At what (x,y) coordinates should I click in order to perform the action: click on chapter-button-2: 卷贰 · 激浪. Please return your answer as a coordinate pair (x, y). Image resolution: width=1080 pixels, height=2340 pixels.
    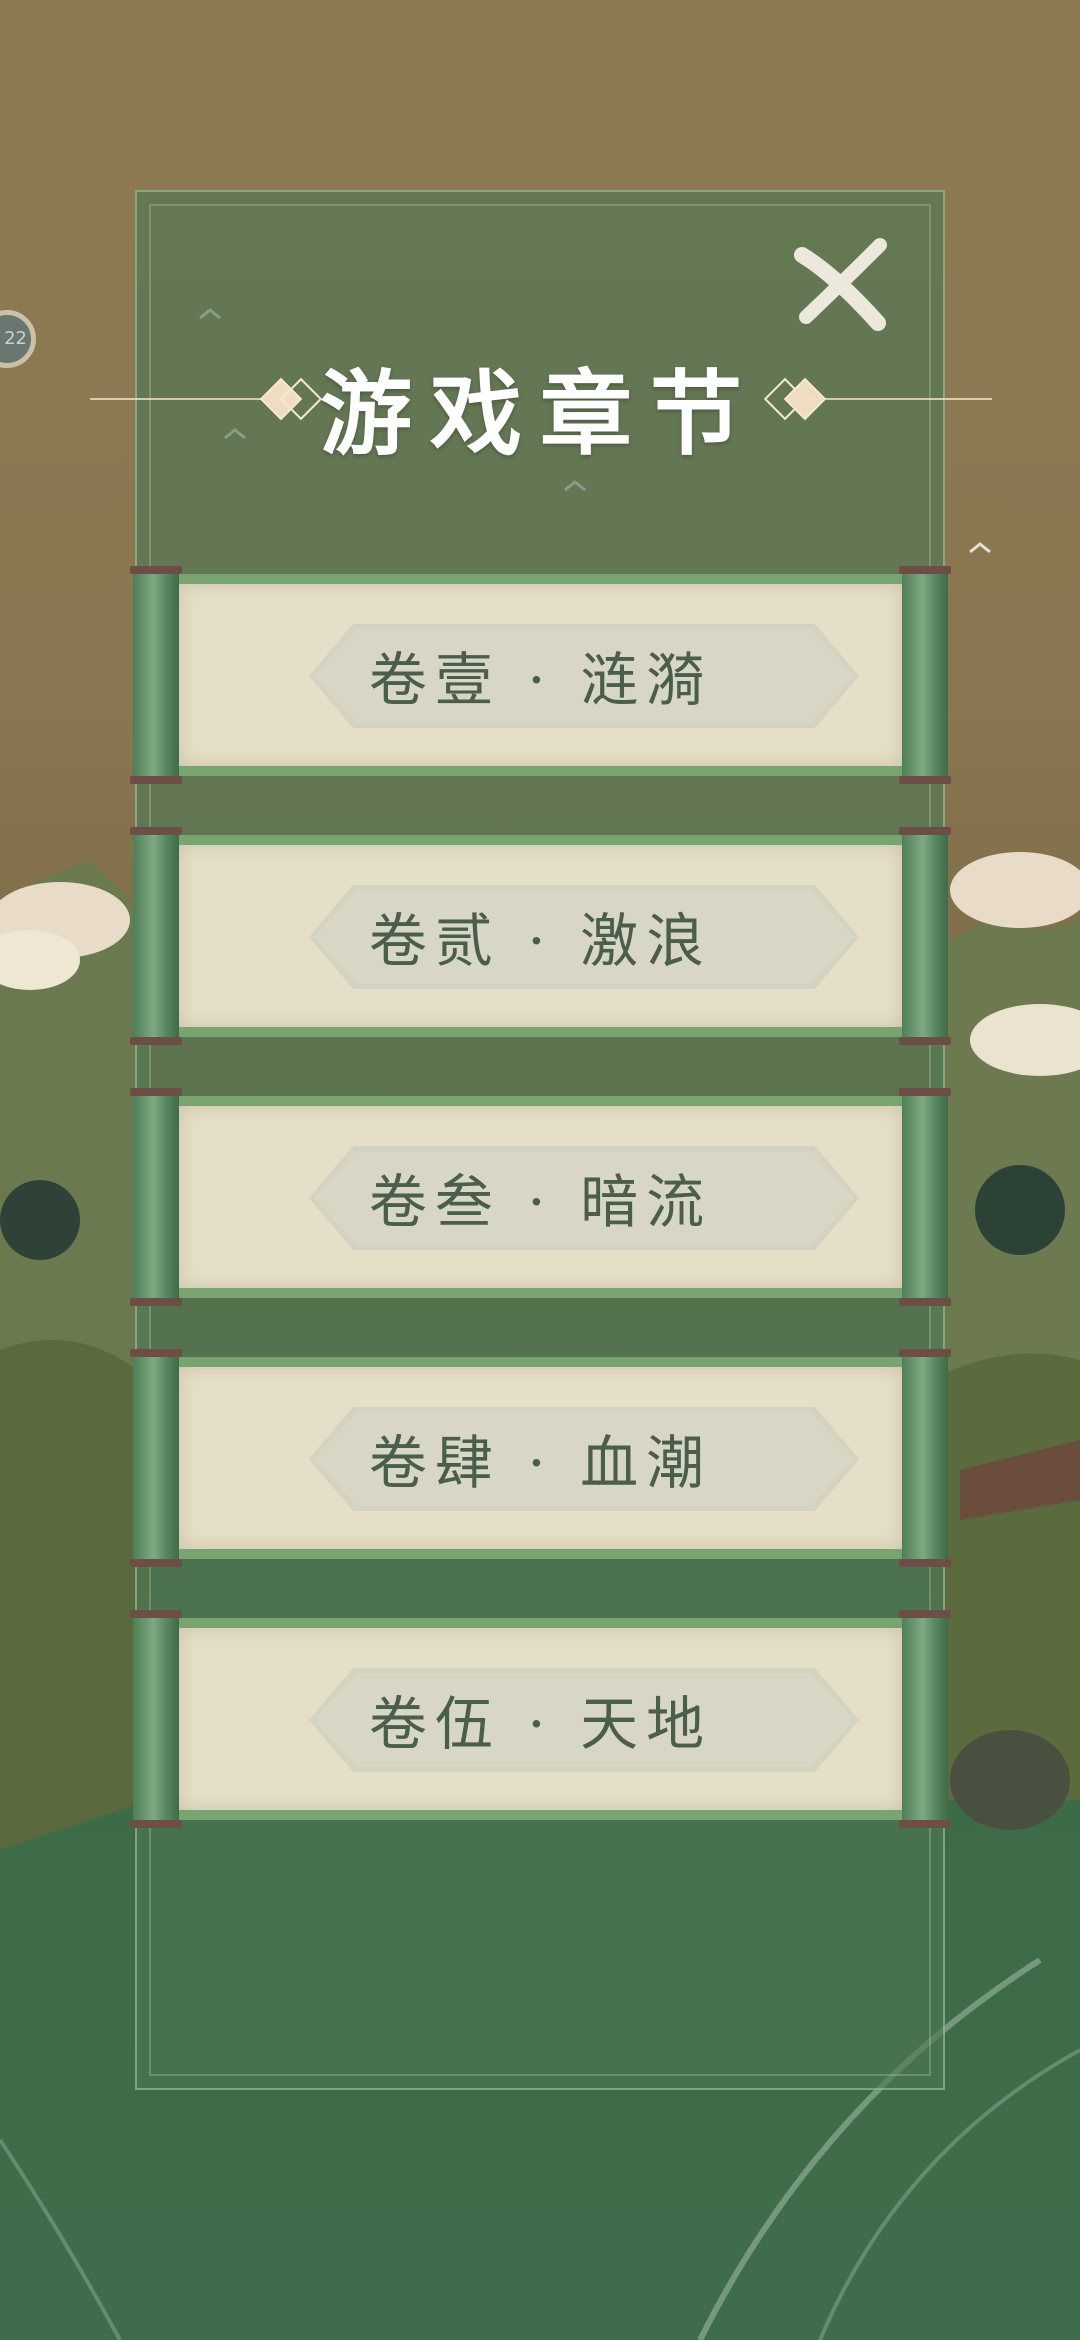
    Looking at the image, I should click on (540, 936).